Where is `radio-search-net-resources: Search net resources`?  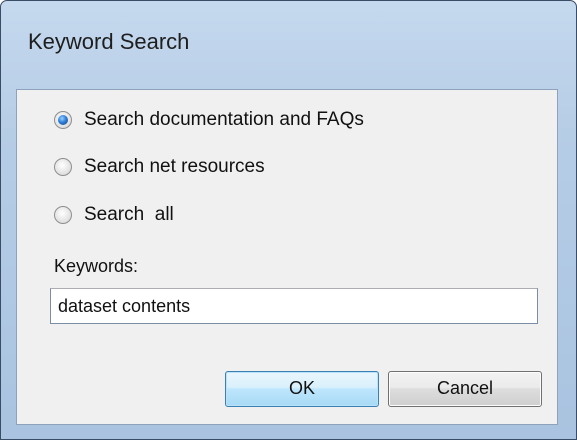 radio-search-net-resources: Search net resources is located at coordinates (159, 167).